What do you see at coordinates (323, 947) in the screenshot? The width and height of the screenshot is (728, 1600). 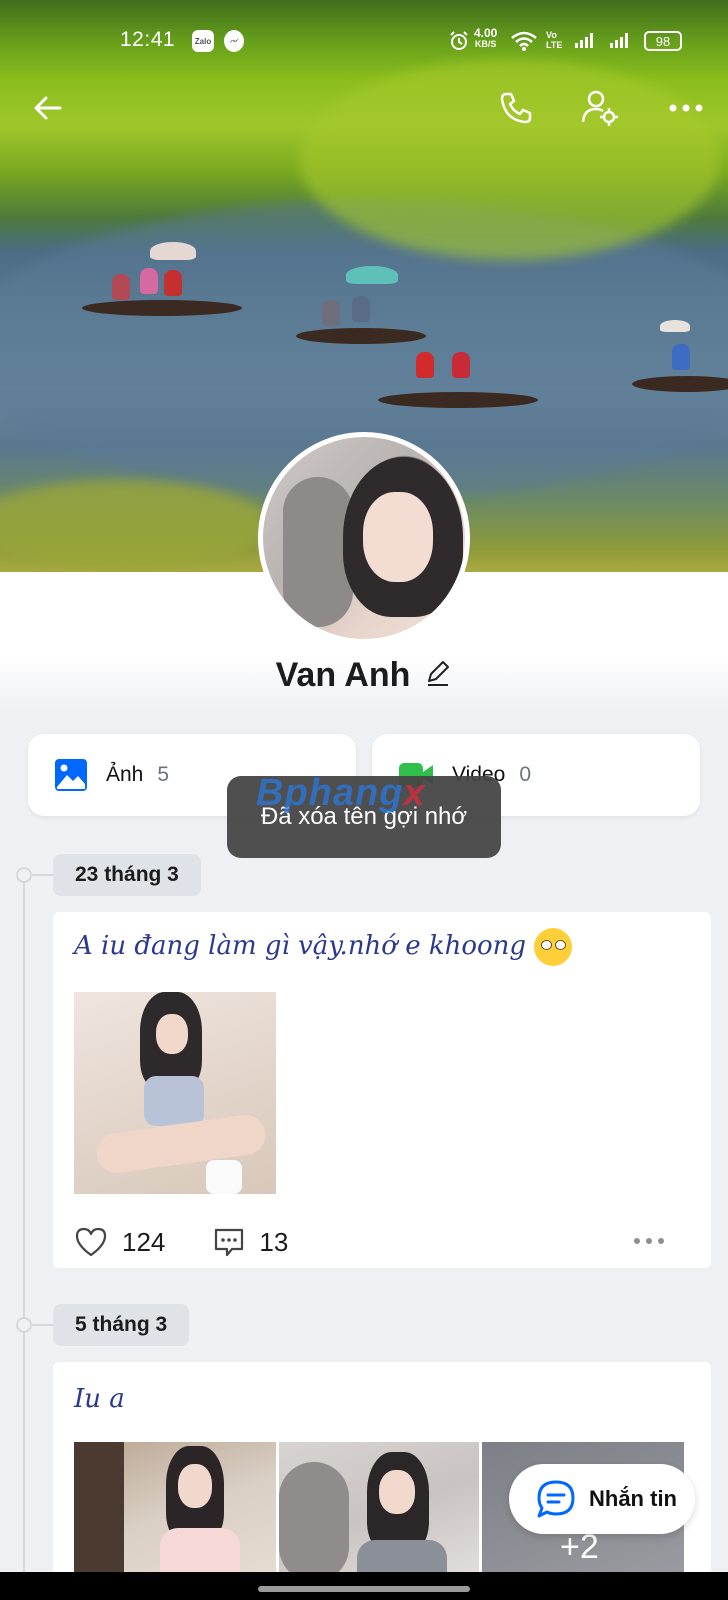 I see `post-text: A iu đang làm gì vậy.nhớ e khoong` at bounding box center [323, 947].